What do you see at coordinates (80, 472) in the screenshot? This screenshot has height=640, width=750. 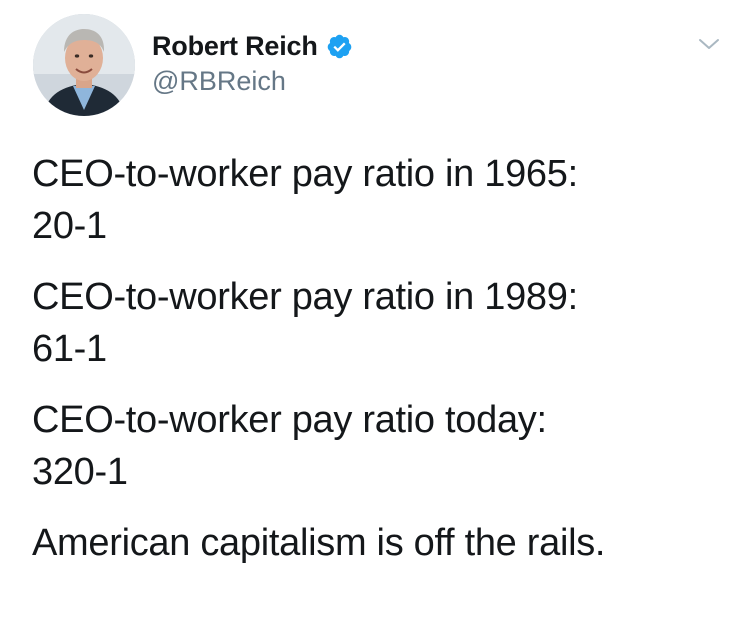 I see `tweet-line: 320-1` at bounding box center [80, 472].